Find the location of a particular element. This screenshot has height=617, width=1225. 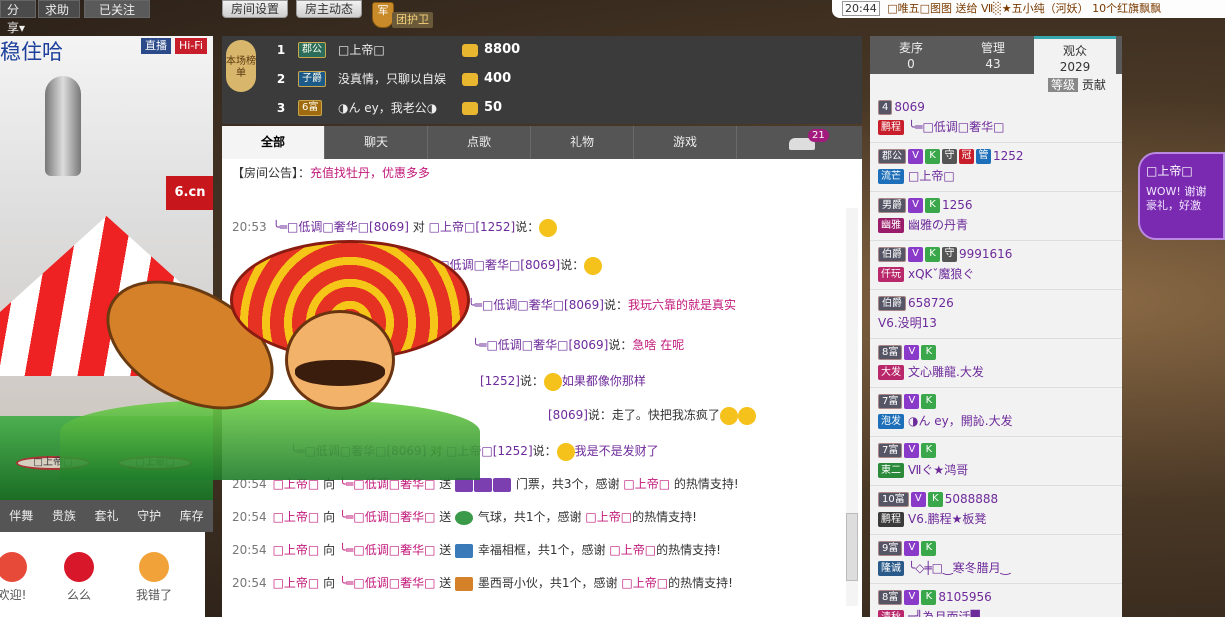

audience-user: 10富 V K 5088888 鹏程 V6.鹏程★板凳 is located at coordinates (996, 510).